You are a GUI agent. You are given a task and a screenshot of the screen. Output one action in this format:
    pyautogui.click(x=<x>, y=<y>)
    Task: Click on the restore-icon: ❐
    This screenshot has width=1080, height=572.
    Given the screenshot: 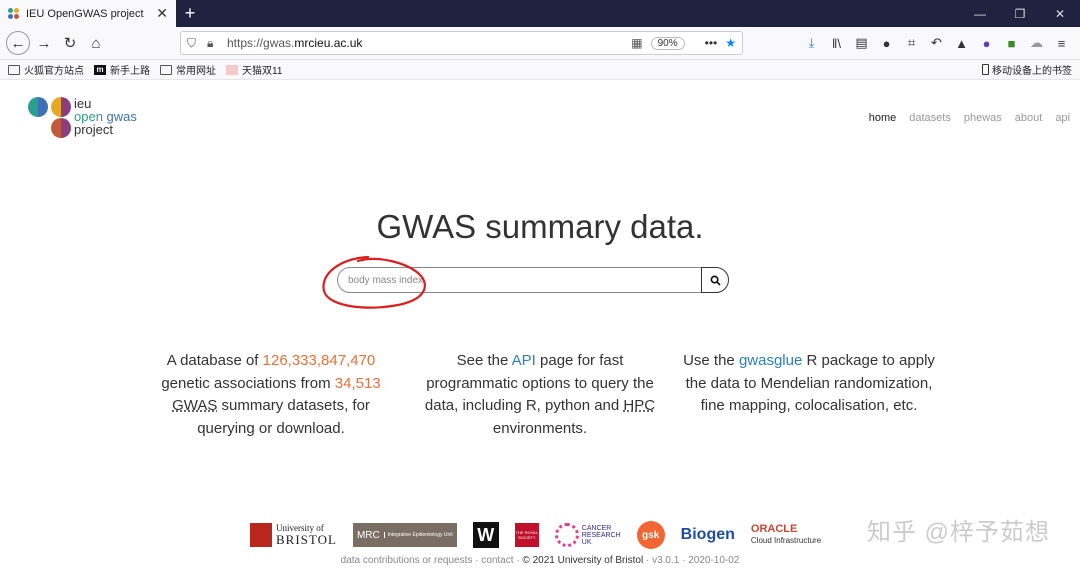 What is the action you would take?
    pyautogui.click(x=1020, y=13)
    